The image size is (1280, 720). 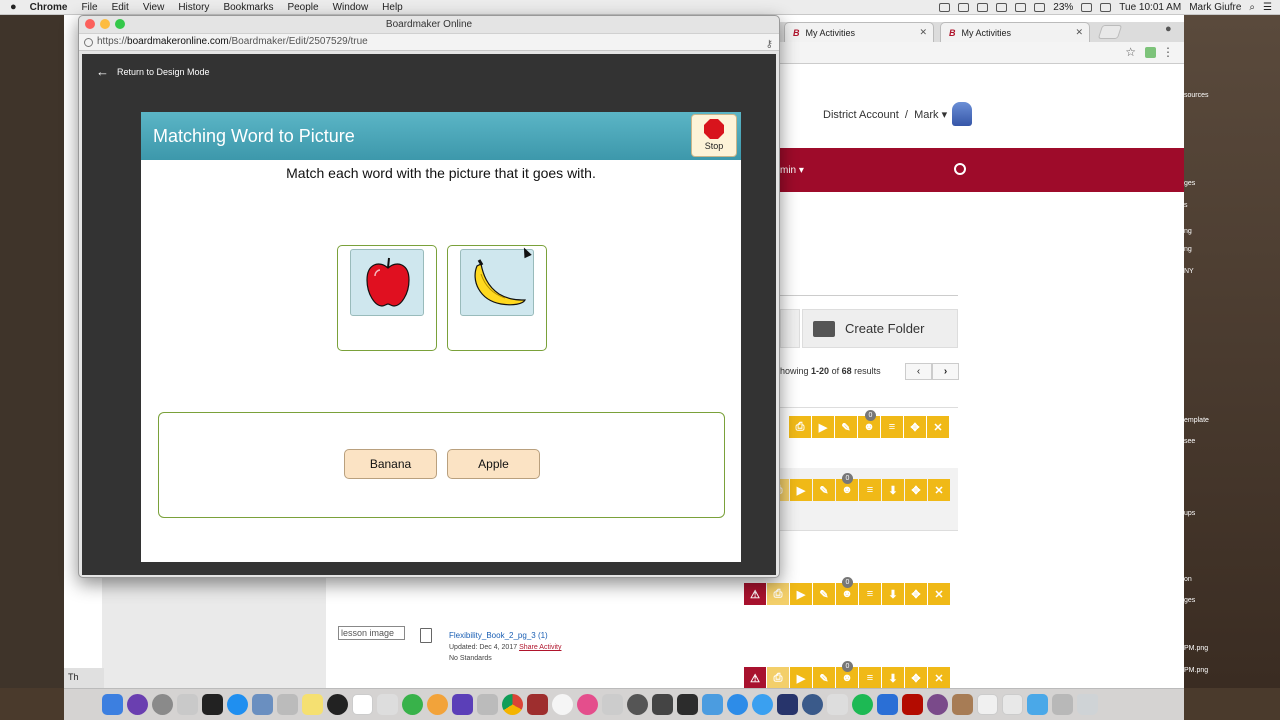 I want to click on messages-icon, so click(x=762, y=704).